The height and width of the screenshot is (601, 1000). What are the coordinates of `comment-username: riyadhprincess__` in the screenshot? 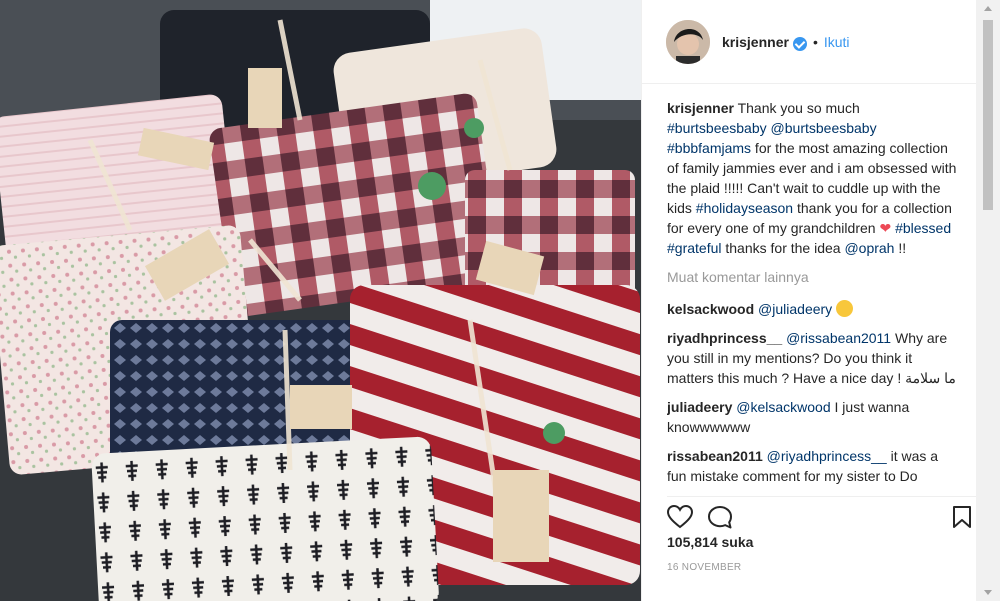 It's located at (724, 338).